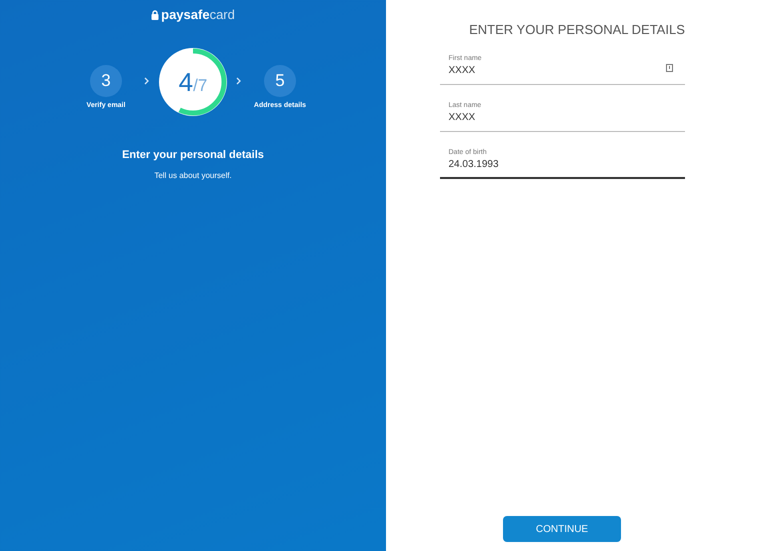 The image size is (768, 551). I want to click on logo-text: paysafecard, so click(198, 14).